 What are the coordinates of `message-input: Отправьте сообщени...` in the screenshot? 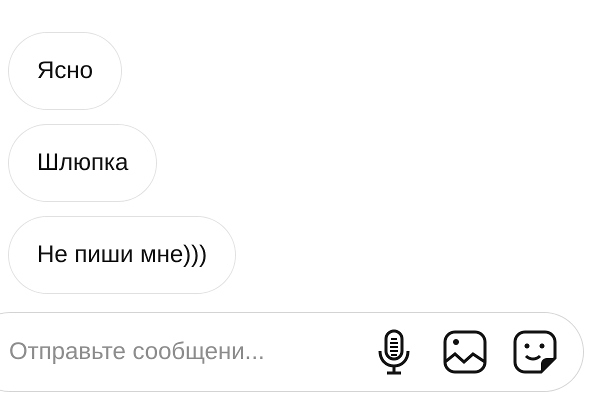 It's located at (180, 352).